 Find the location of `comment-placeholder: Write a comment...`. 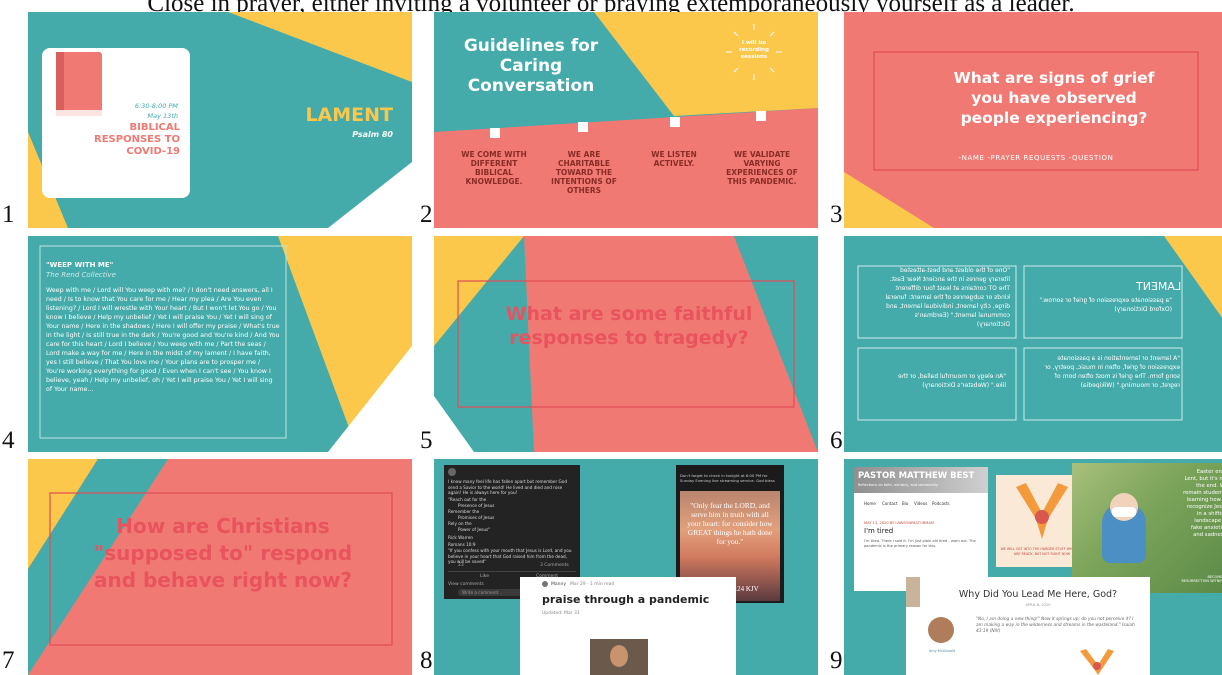

comment-placeholder: Write a comment... is located at coordinates (482, 592).